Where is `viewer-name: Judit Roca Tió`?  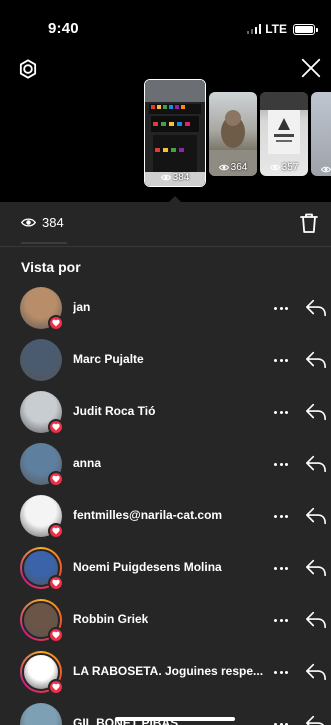 viewer-name: Judit Roca Tió is located at coordinates (114, 411).